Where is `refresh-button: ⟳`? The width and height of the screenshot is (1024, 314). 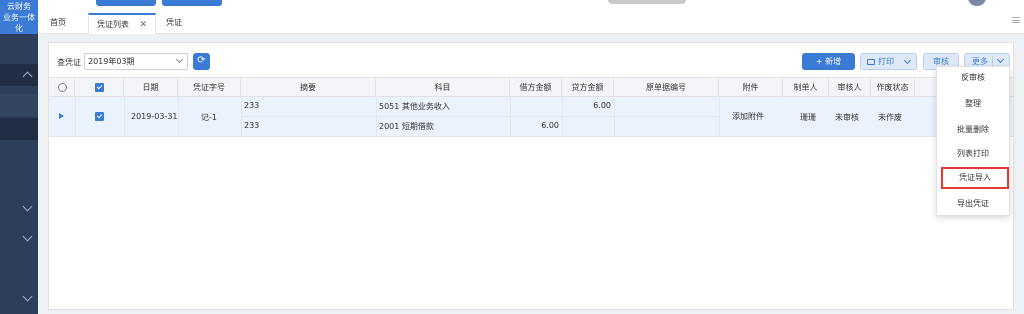 refresh-button: ⟳ is located at coordinates (201, 61).